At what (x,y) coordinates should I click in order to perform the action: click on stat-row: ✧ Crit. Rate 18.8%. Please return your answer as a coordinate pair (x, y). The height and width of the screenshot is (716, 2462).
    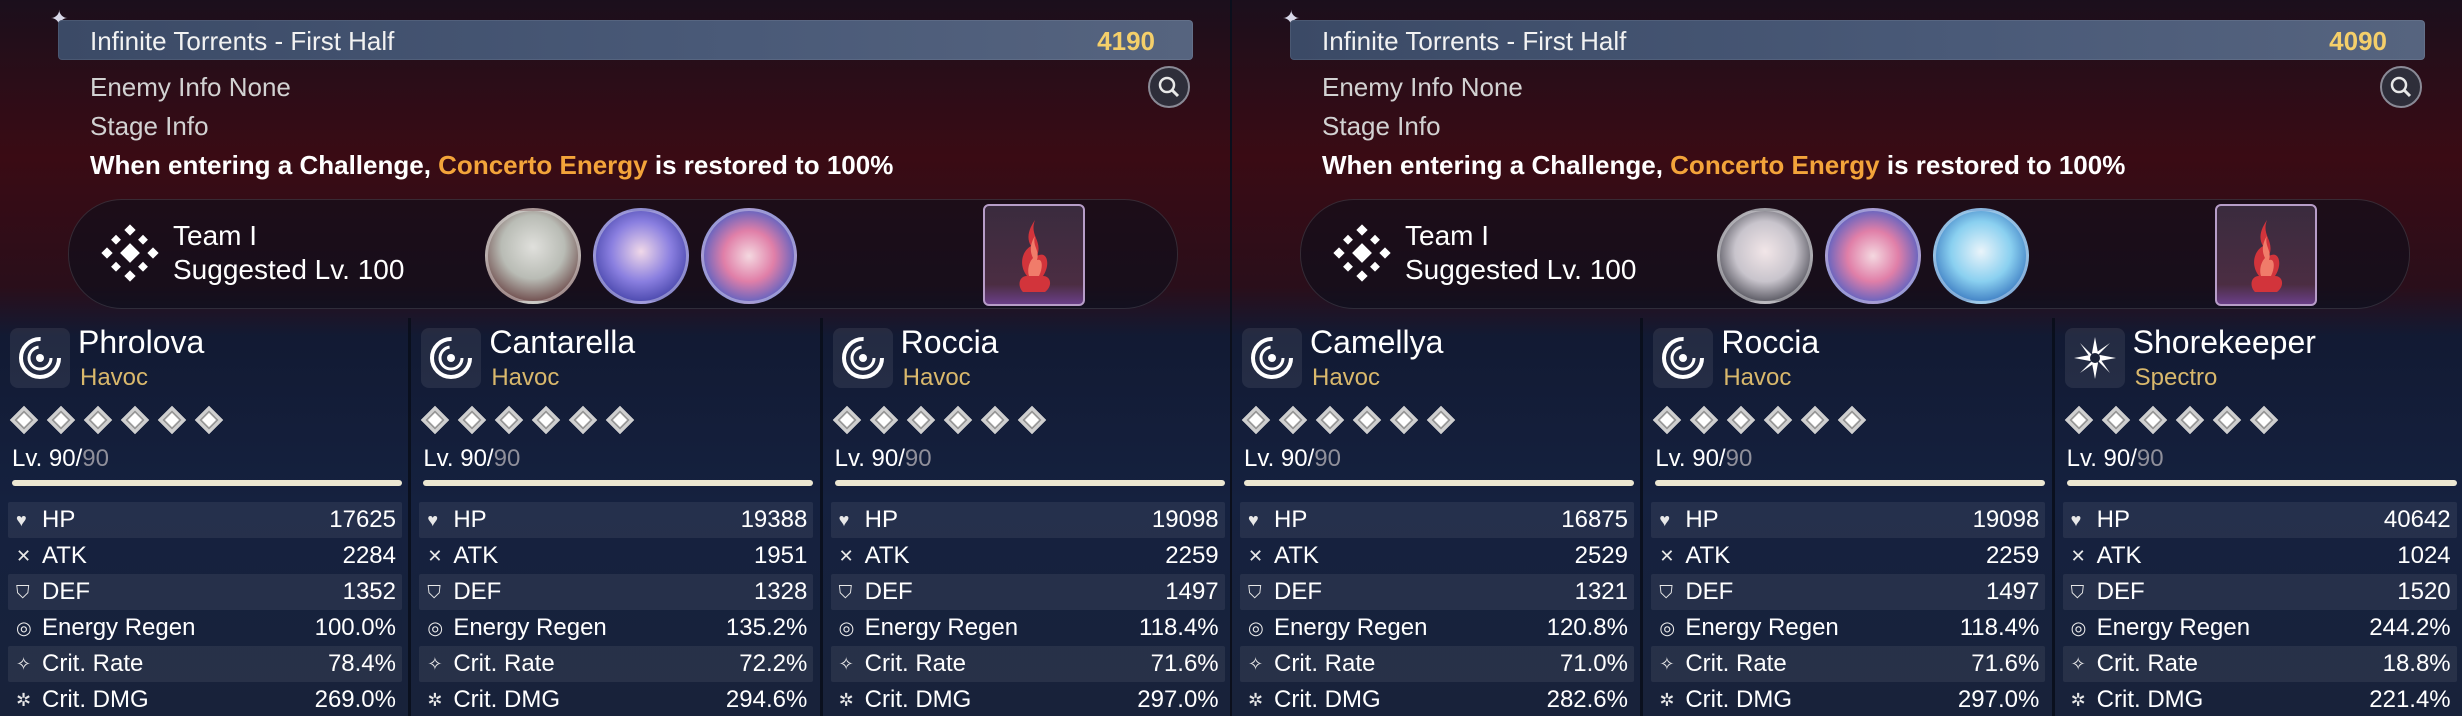
    Looking at the image, I should click on (2259, 664).